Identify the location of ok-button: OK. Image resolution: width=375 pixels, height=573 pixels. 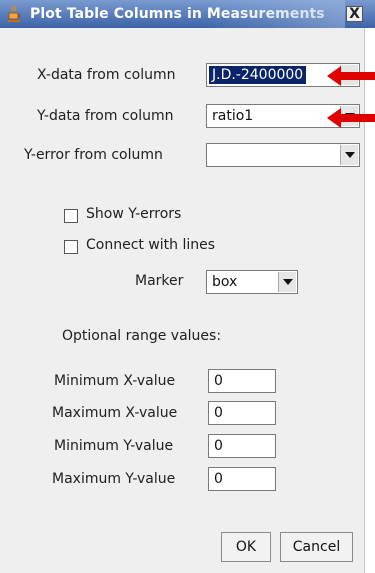
(246, 547).